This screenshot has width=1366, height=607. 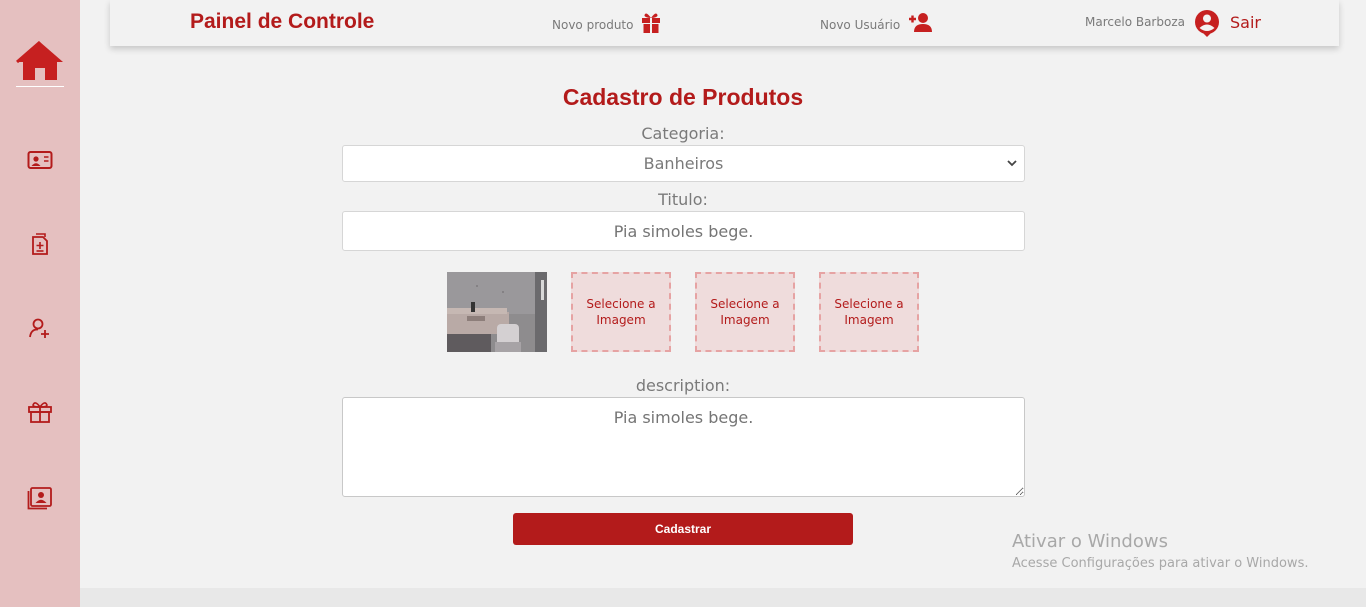 What do you see at coordinates (683, 133) in the screenshot?
I see `category-label: Categoria:` at bounding box center [683, 133].